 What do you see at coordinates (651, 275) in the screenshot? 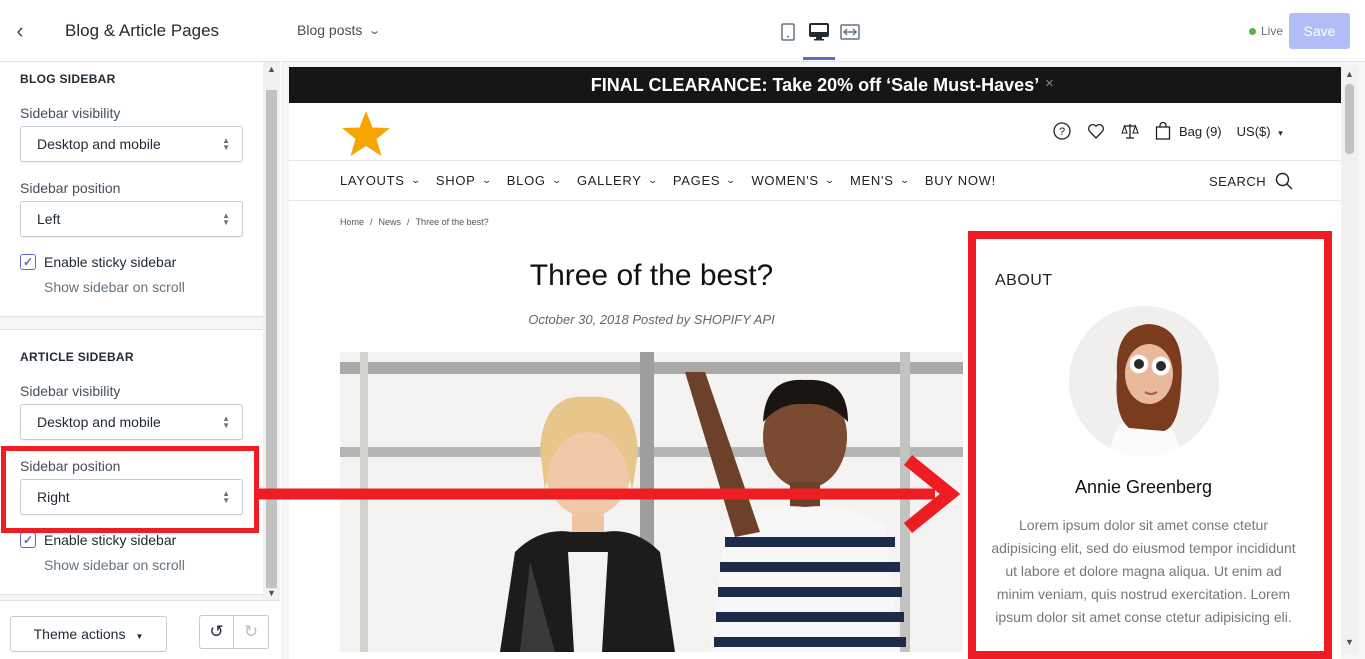
I see `post-title: Three of the best?` at bounding box center [651, 275].